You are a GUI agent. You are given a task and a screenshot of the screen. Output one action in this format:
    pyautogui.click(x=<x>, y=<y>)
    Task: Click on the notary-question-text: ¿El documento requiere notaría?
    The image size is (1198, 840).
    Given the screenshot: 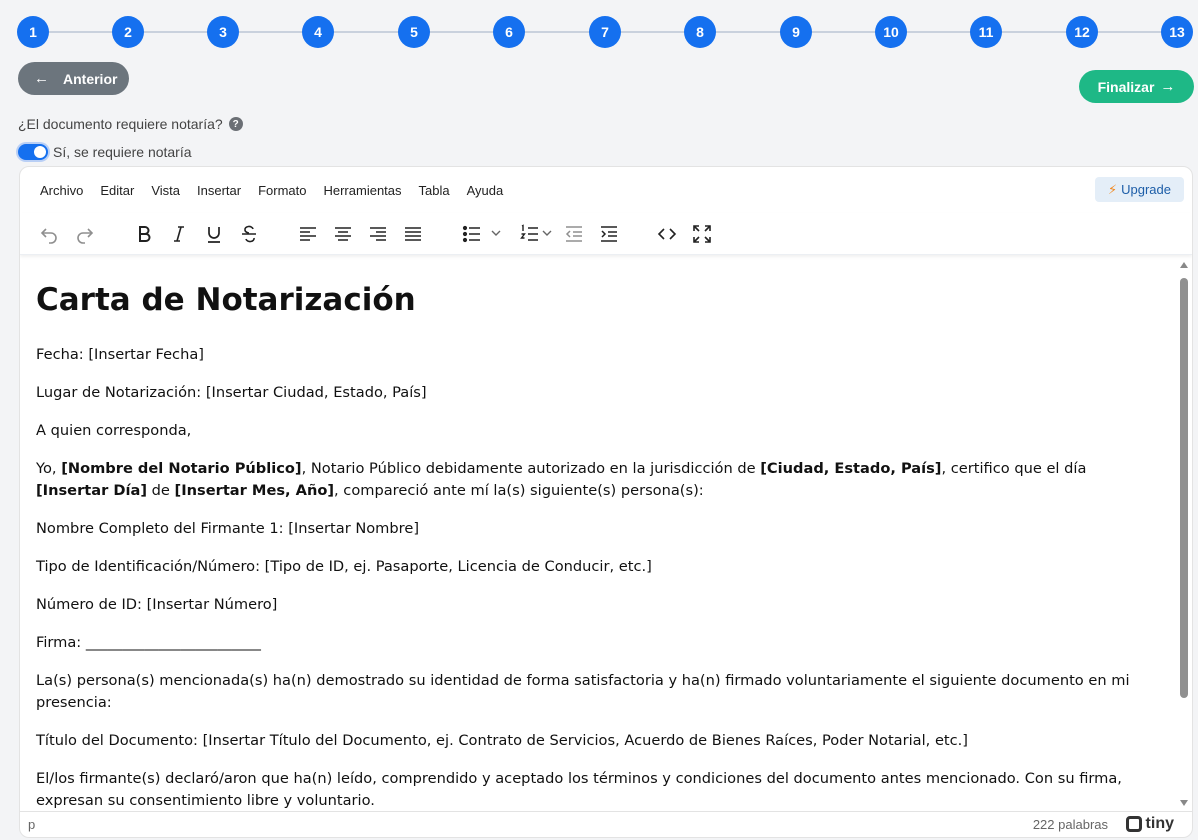 What is the action you would take?
    pyautogui.click(x=120, y=124)
    